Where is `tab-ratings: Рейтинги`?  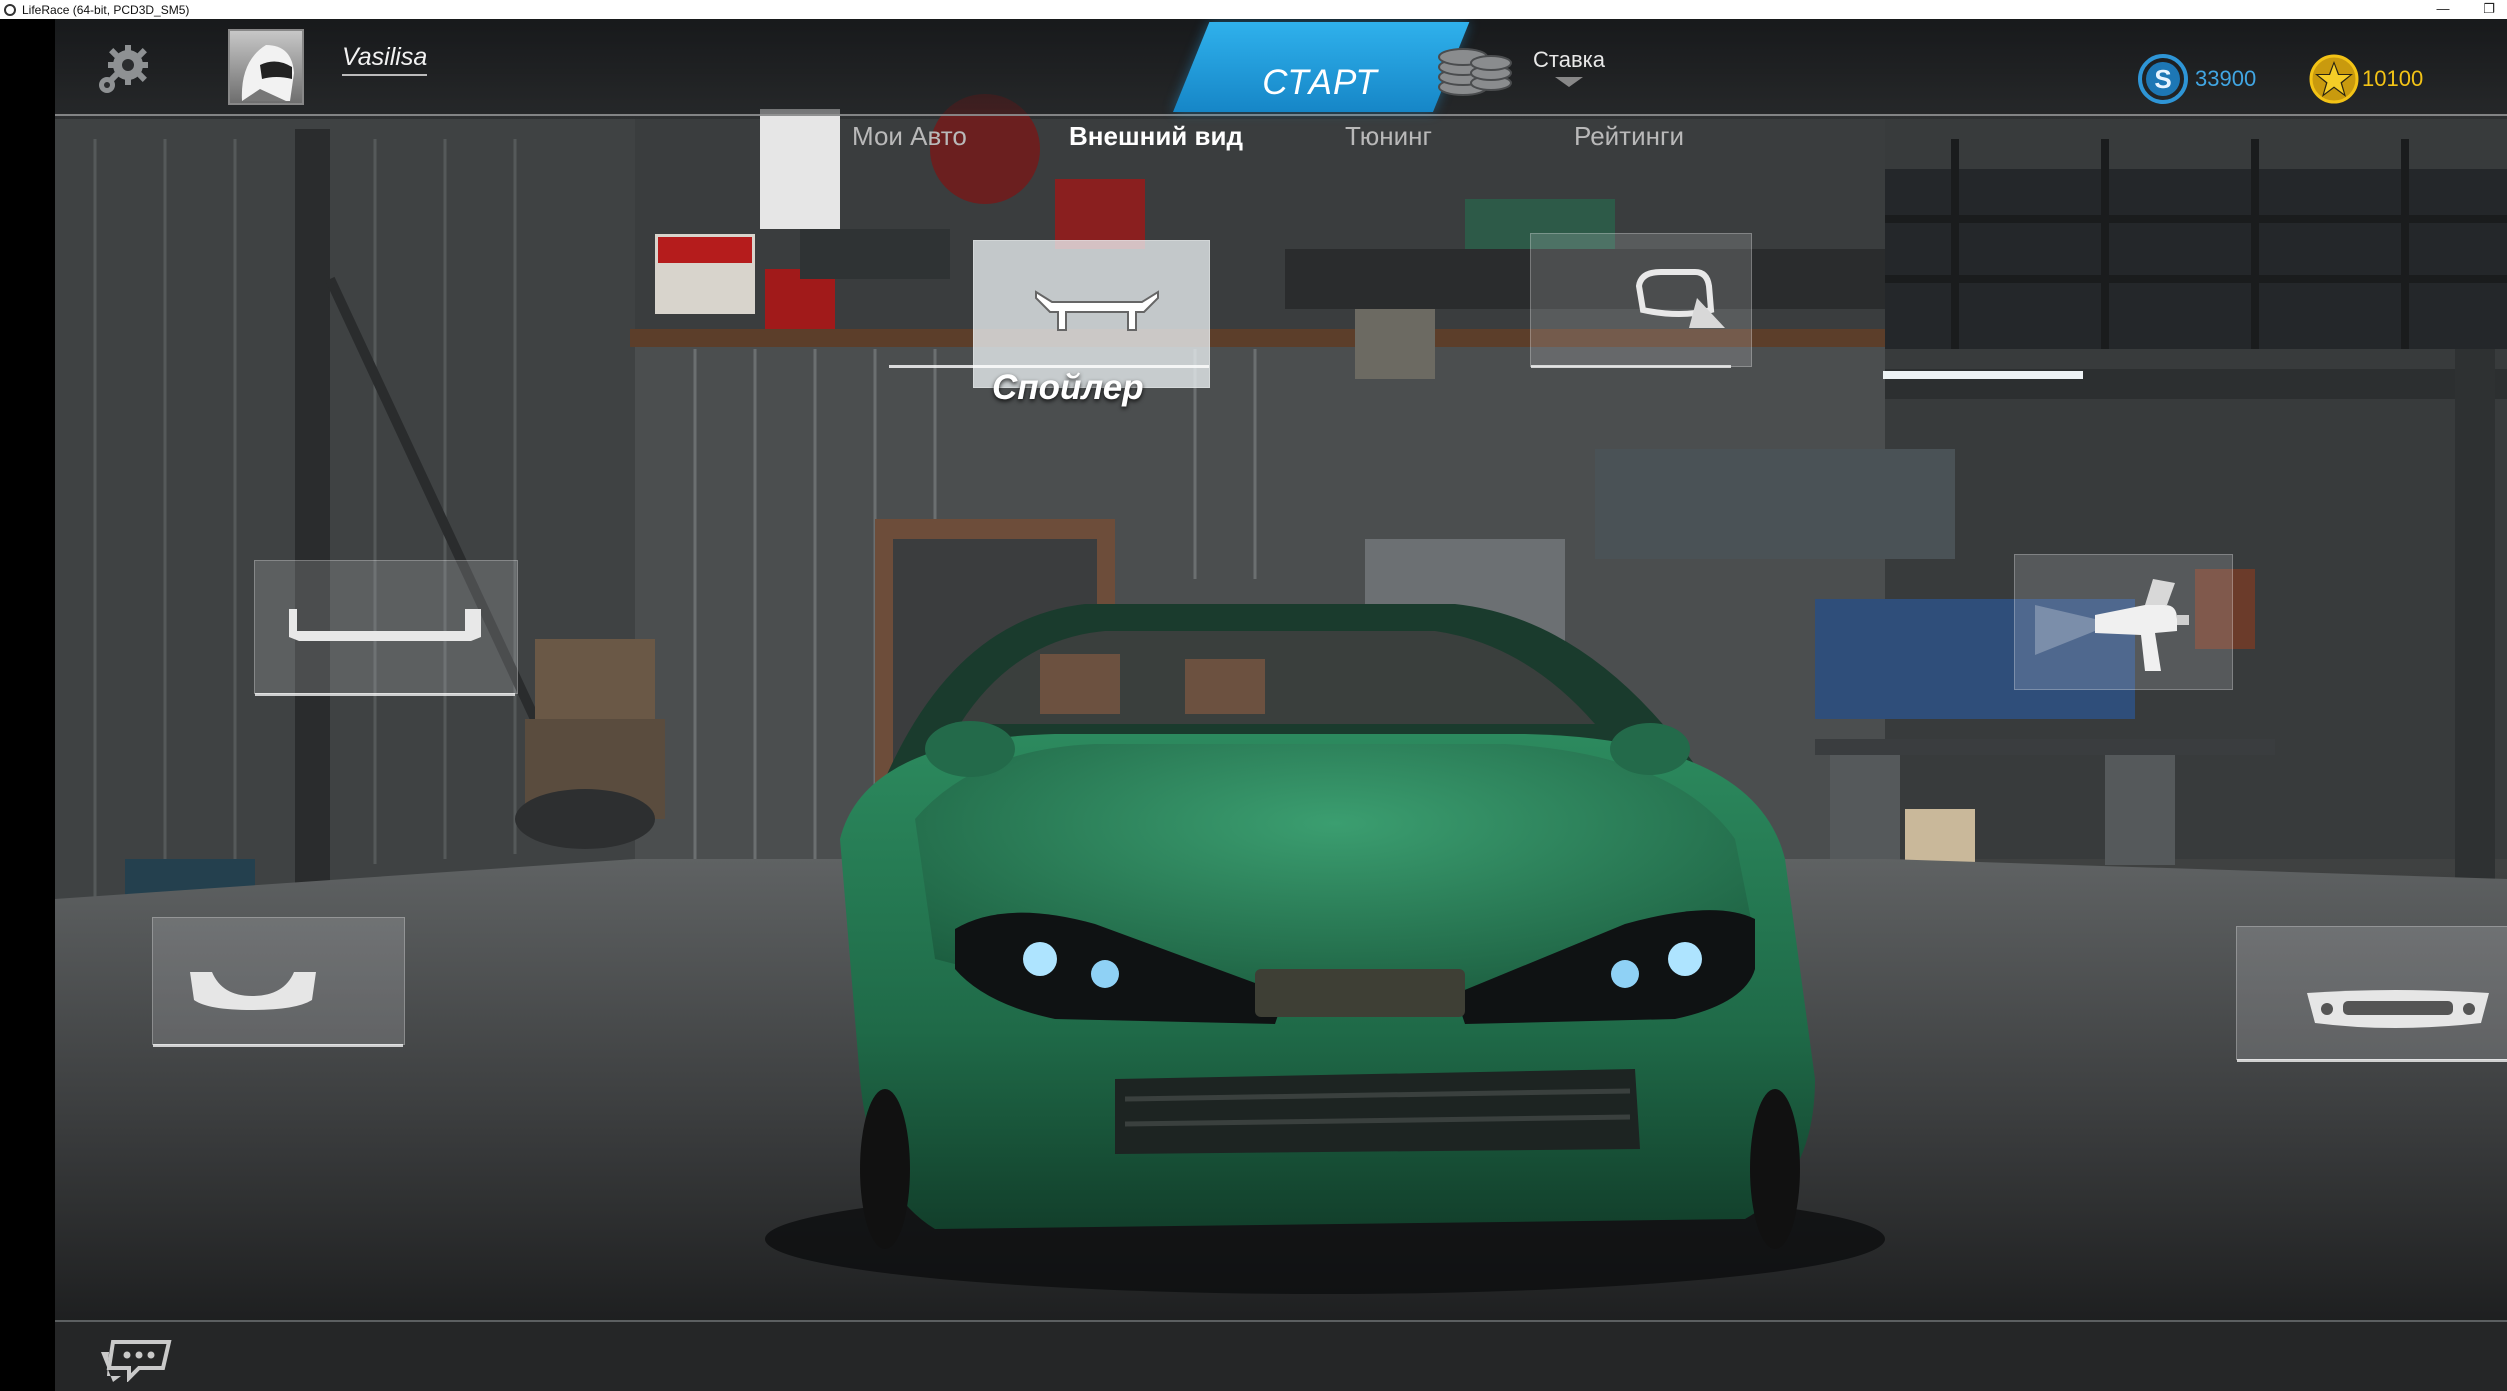 tab-ratings: Рейтинги is located at coordinates (1629, 136).